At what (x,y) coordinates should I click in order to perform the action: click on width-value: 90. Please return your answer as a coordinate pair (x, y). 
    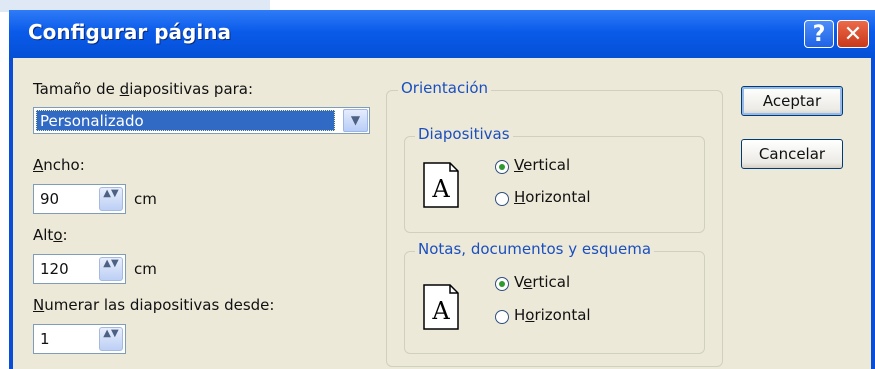
    Looking at the image, I should click on (50, 199).